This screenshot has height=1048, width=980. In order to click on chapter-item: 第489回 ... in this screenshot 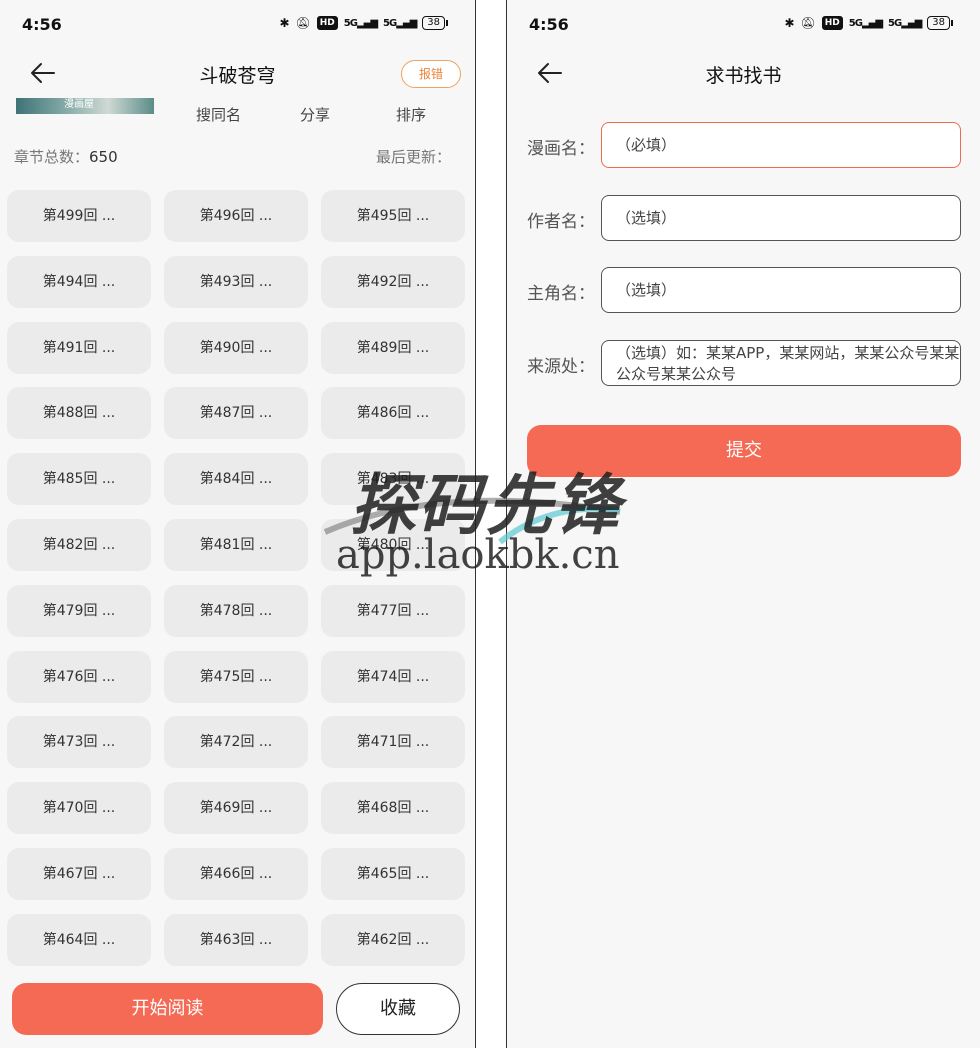, I will do `click(393, 347)`.